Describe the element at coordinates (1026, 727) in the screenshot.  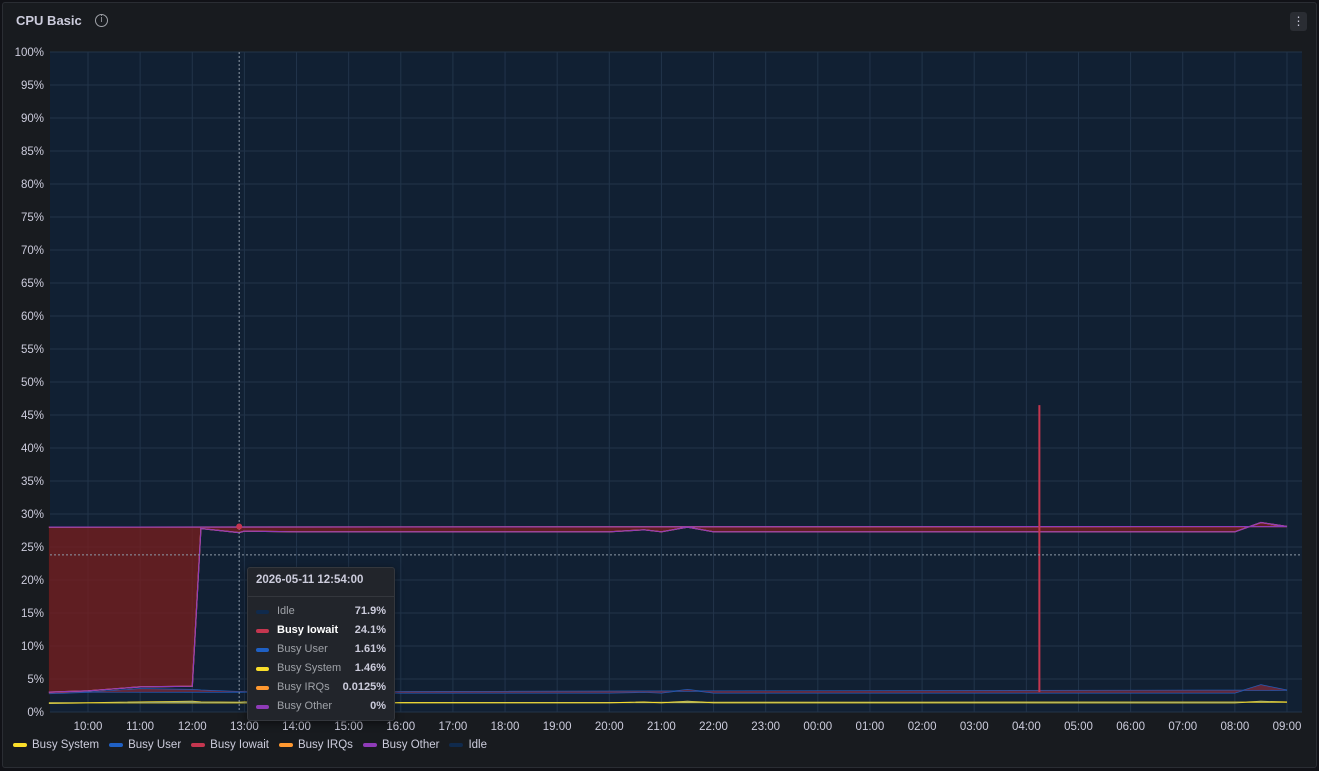
I see `x-tick-label: 04:00` at that location.